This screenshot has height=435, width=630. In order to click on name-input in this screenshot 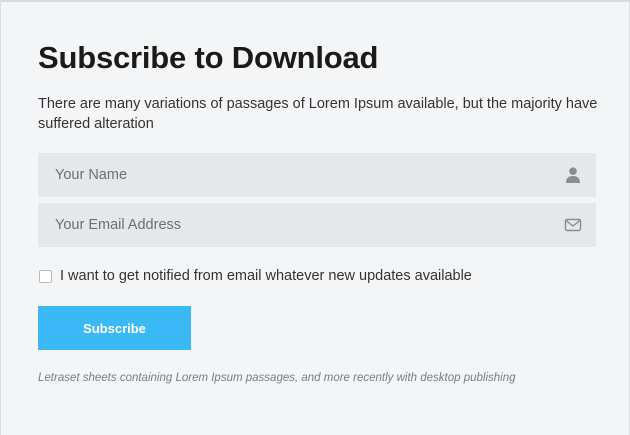, I will do `click(317, 175)`.